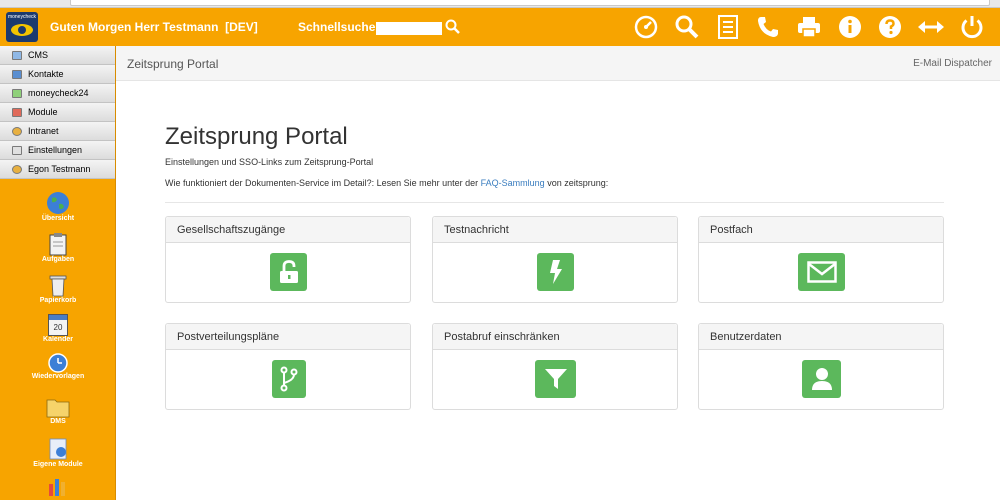 This screenshot has width=1000, height=500. I want to click on contacts-icon, so click(17, 74).